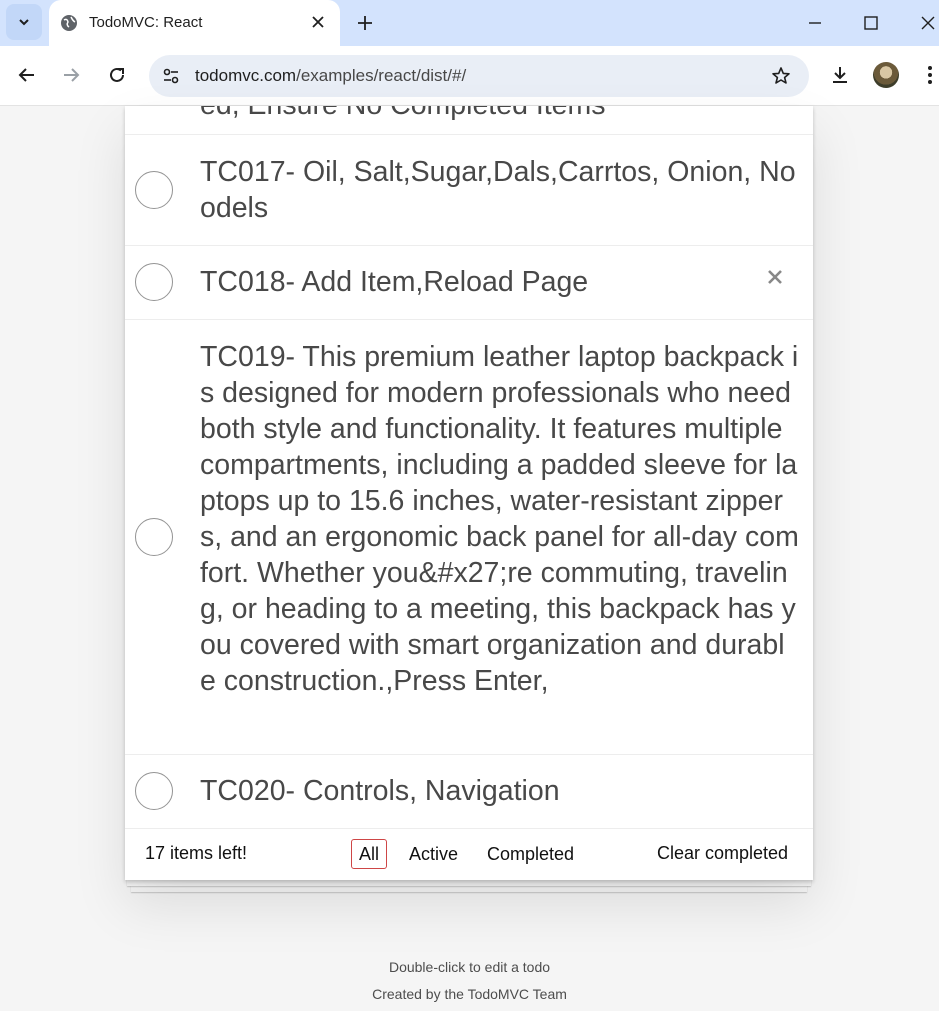  I want to click on minimize-button, so click(815, 23).